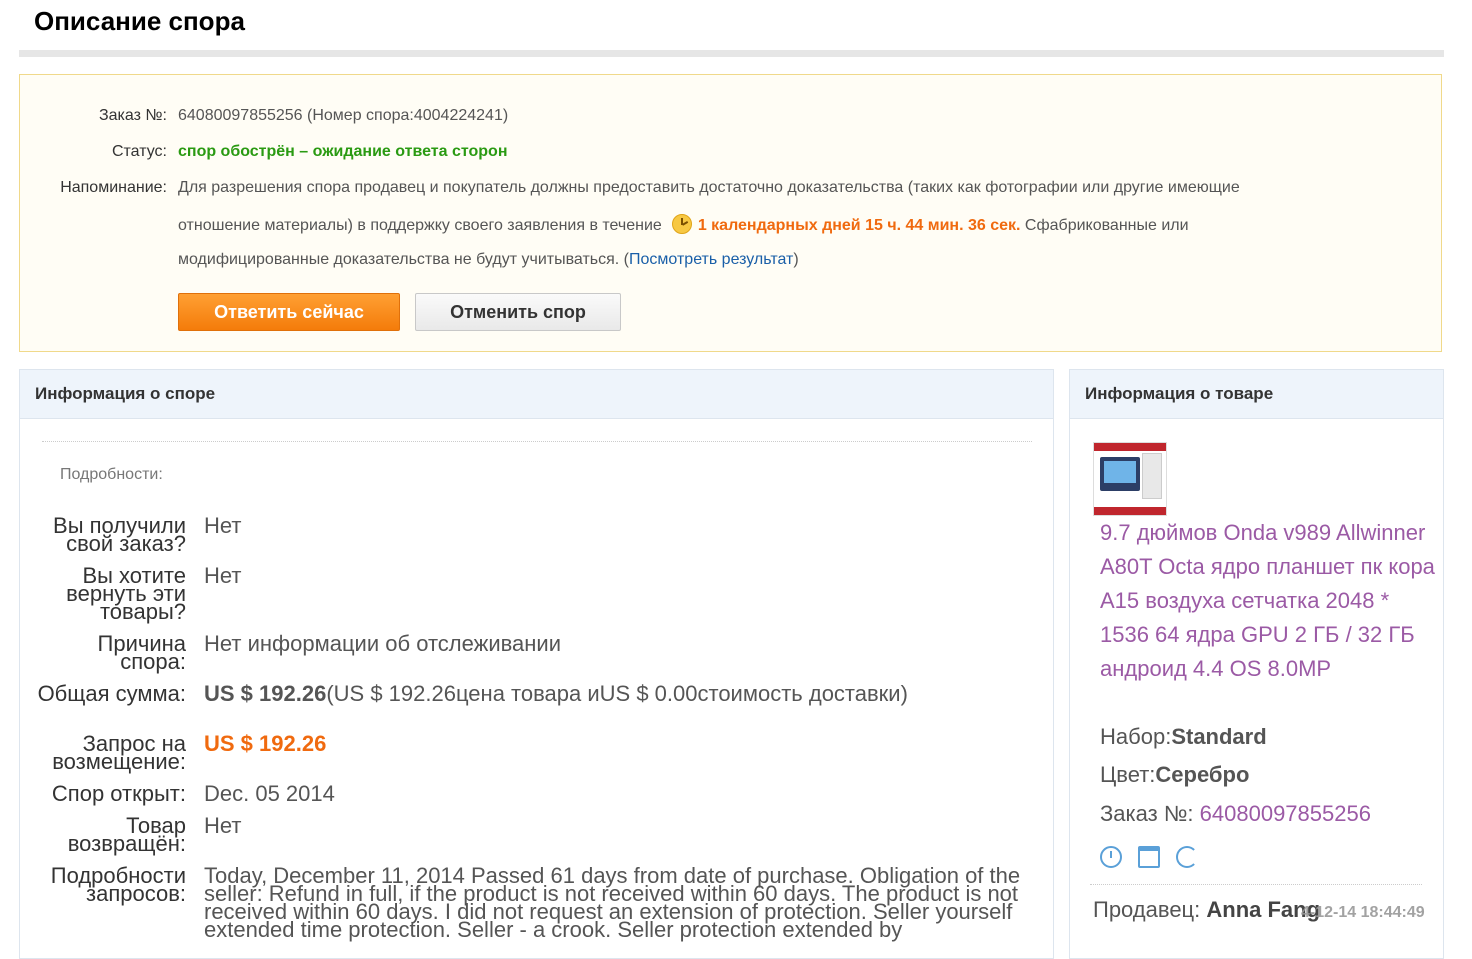  What do you see at coordinates (537, 441) in the screenshot?
I see `dispute-divider` at bounding box center [537, 441].